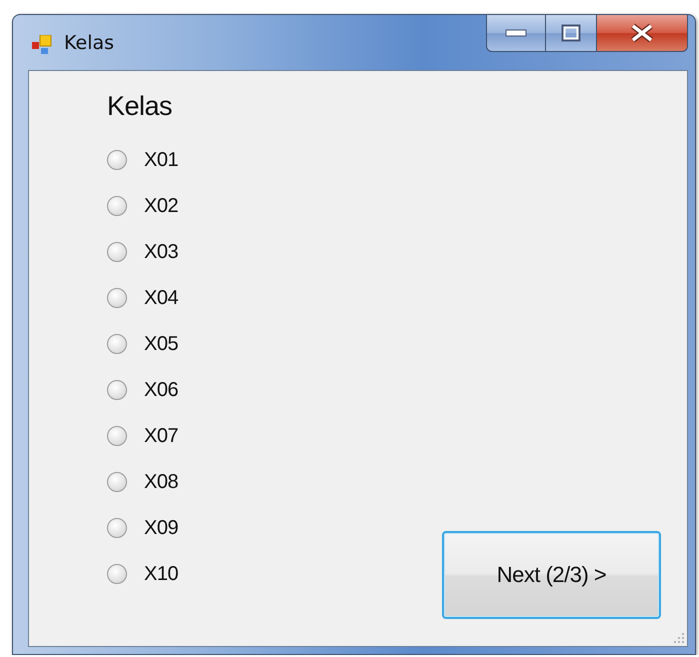  Describe the element at coordinates (142, 298) in the screenshot. I see `radio-option: X04` at that location.